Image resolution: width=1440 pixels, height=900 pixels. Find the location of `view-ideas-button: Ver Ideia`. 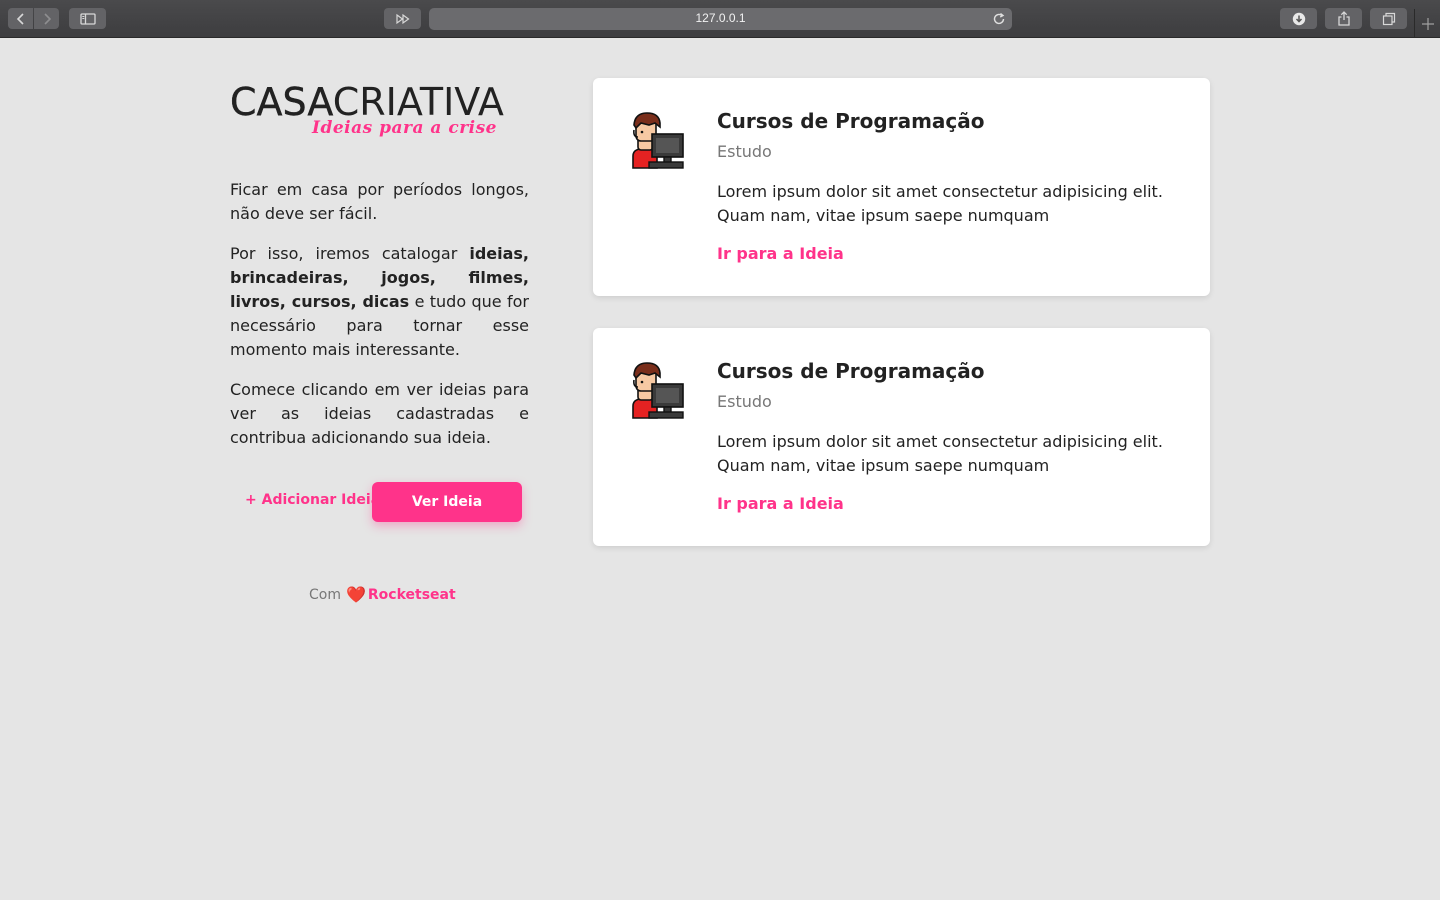

view-ideas-button: Ver Ideia is located at coordinates (447, 502).